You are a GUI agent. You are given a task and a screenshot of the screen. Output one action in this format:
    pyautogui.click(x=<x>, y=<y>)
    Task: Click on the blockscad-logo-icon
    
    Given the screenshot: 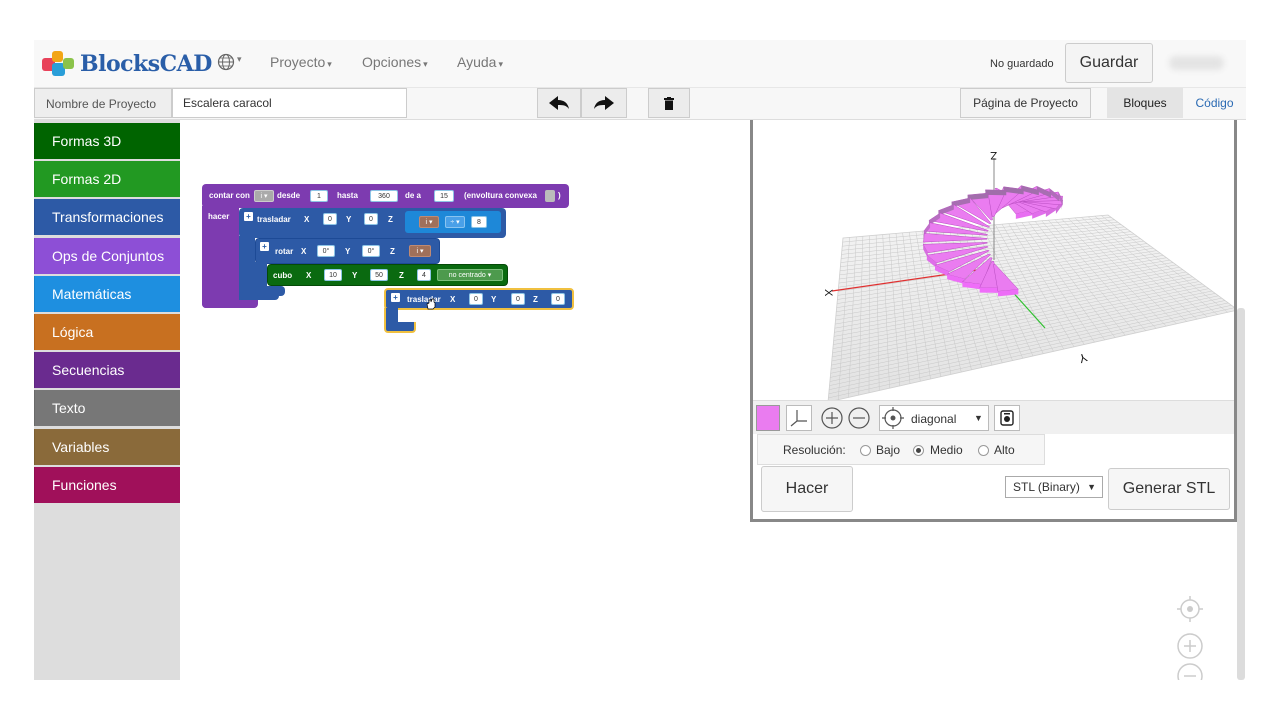 What is the action you would take?
    pyautogui.click(x=59, y=64)
    